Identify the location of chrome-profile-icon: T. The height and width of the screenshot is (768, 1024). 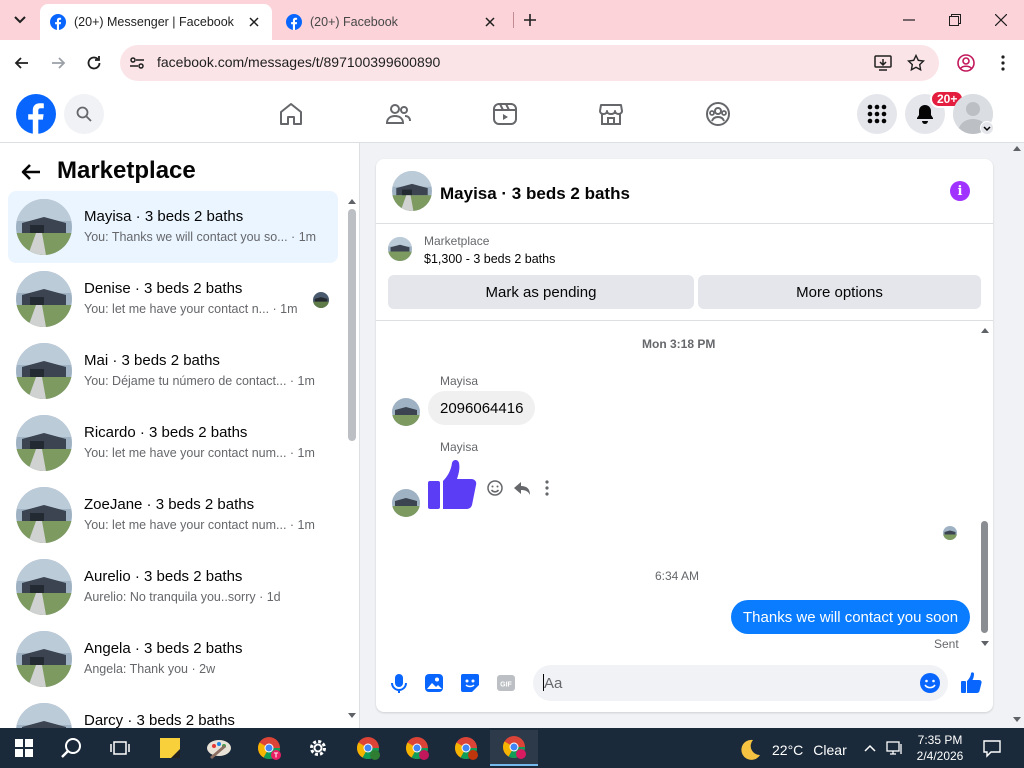
(269, 748).